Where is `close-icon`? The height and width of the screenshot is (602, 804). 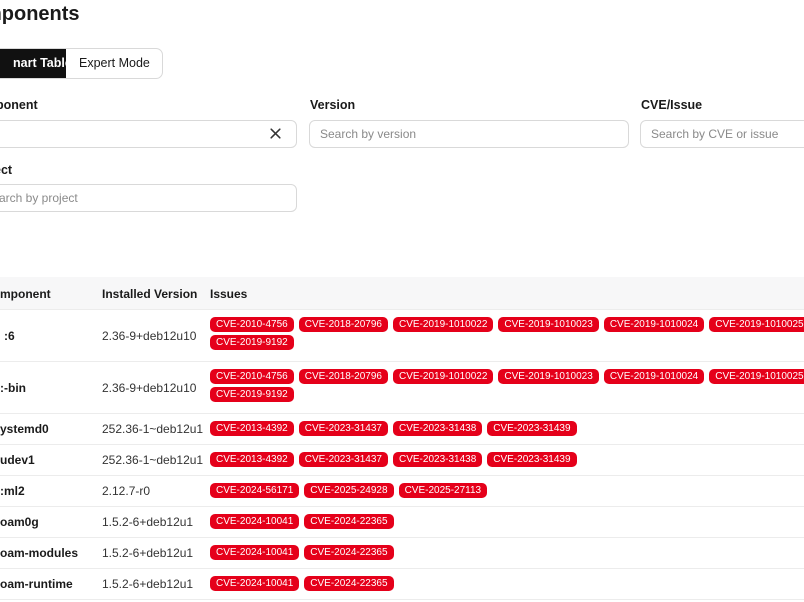
close-icon is located at coordinates (275, 133).